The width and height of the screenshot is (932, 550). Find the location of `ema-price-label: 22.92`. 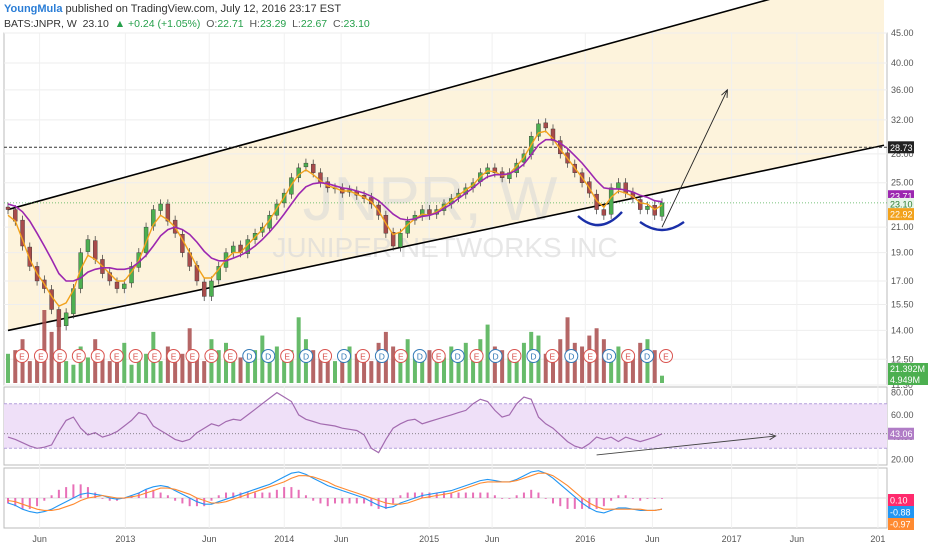

ema-price-label: 22.92 is located at coordinates (901, 215).